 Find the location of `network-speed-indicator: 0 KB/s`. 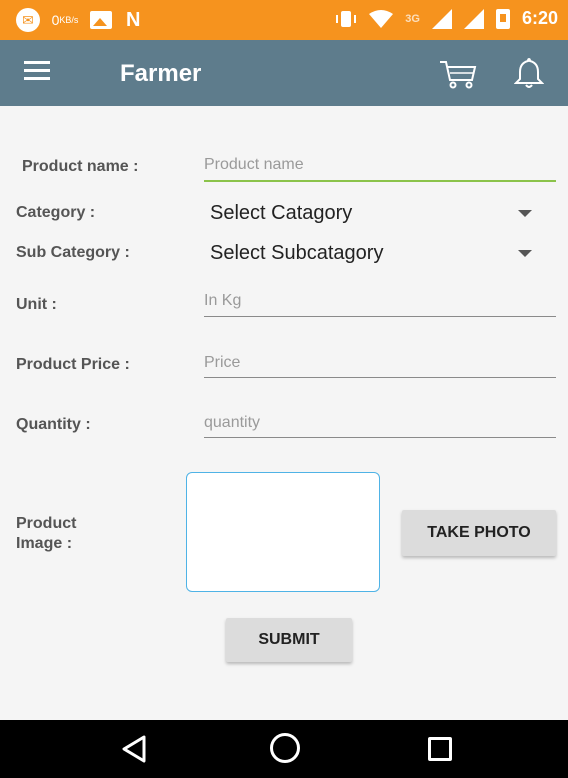

network-speed-indicator: 0 KB/s is located at coordinates (65, 20).